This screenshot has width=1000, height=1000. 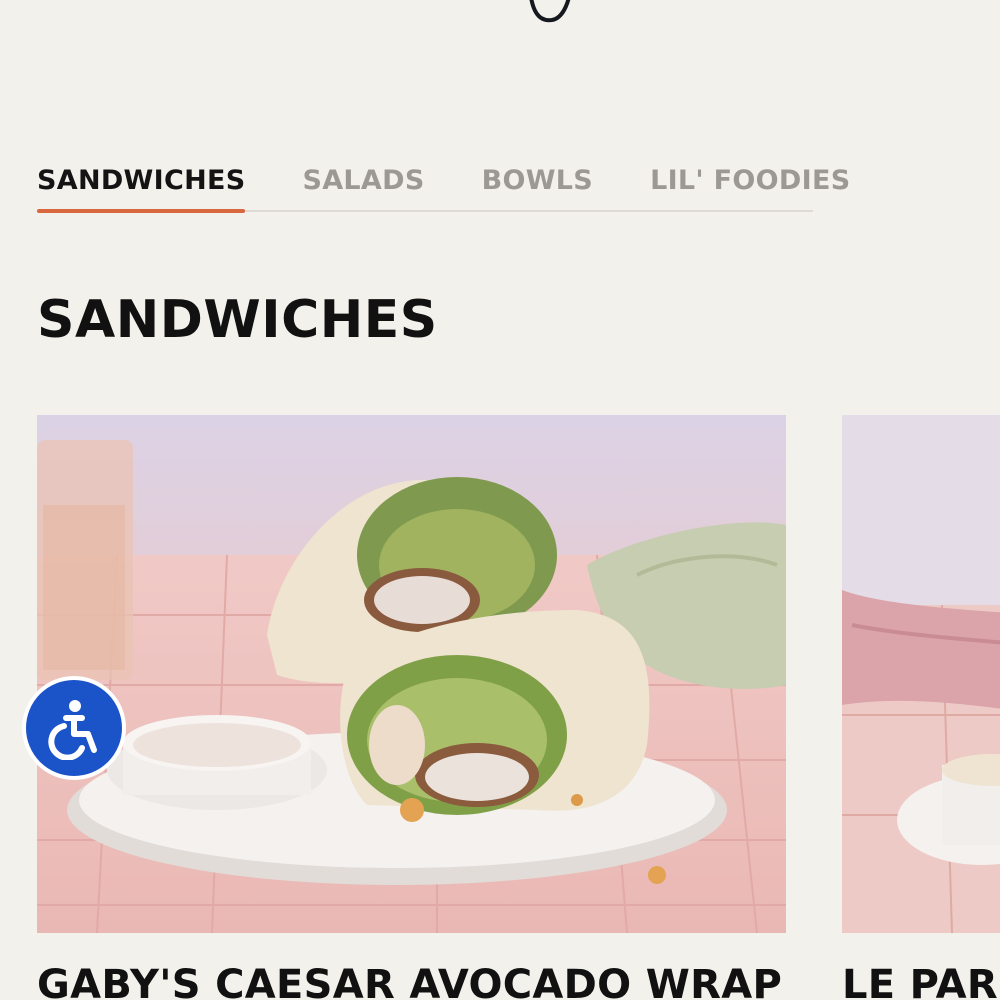 I want to click on tab-salads: SALADS, so click(x=363, y=180).